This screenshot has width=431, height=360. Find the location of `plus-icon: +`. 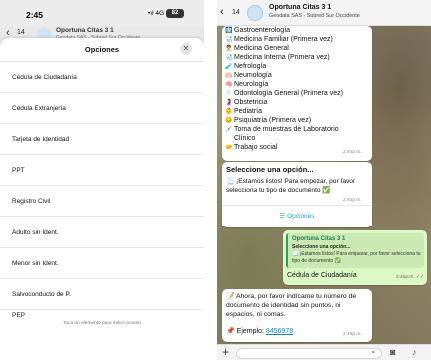

plus-icon: + is located at coordinates (225, 352).